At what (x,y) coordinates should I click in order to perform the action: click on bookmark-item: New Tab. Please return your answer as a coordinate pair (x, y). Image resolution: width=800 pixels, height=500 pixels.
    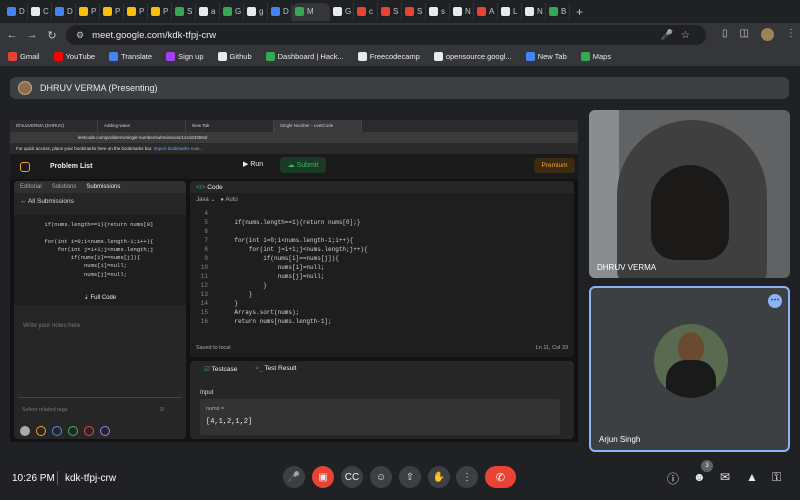
    Looking at the image, I should click on (546, 56).